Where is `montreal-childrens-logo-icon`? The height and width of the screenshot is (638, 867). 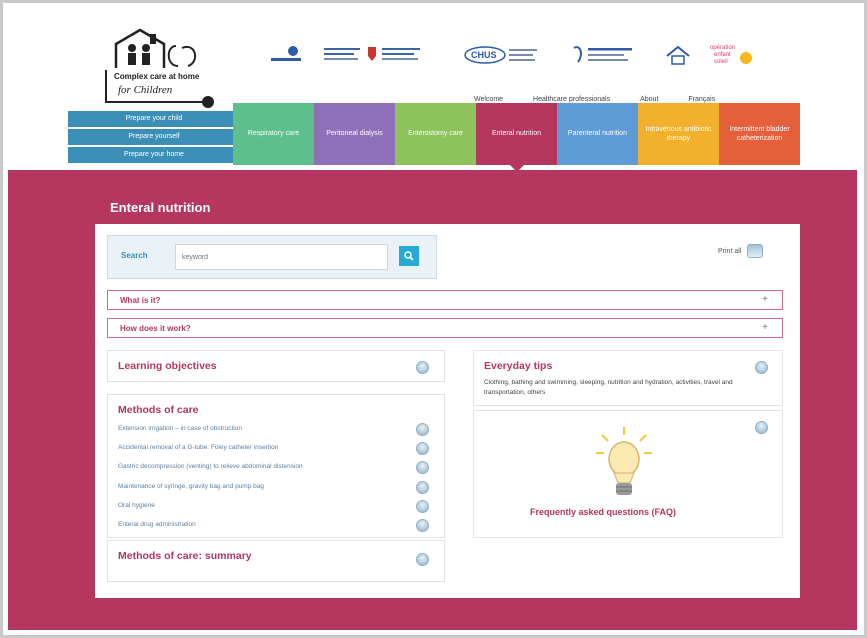 montreal-childrens-logo-icon is located at coordinates (372, 54).